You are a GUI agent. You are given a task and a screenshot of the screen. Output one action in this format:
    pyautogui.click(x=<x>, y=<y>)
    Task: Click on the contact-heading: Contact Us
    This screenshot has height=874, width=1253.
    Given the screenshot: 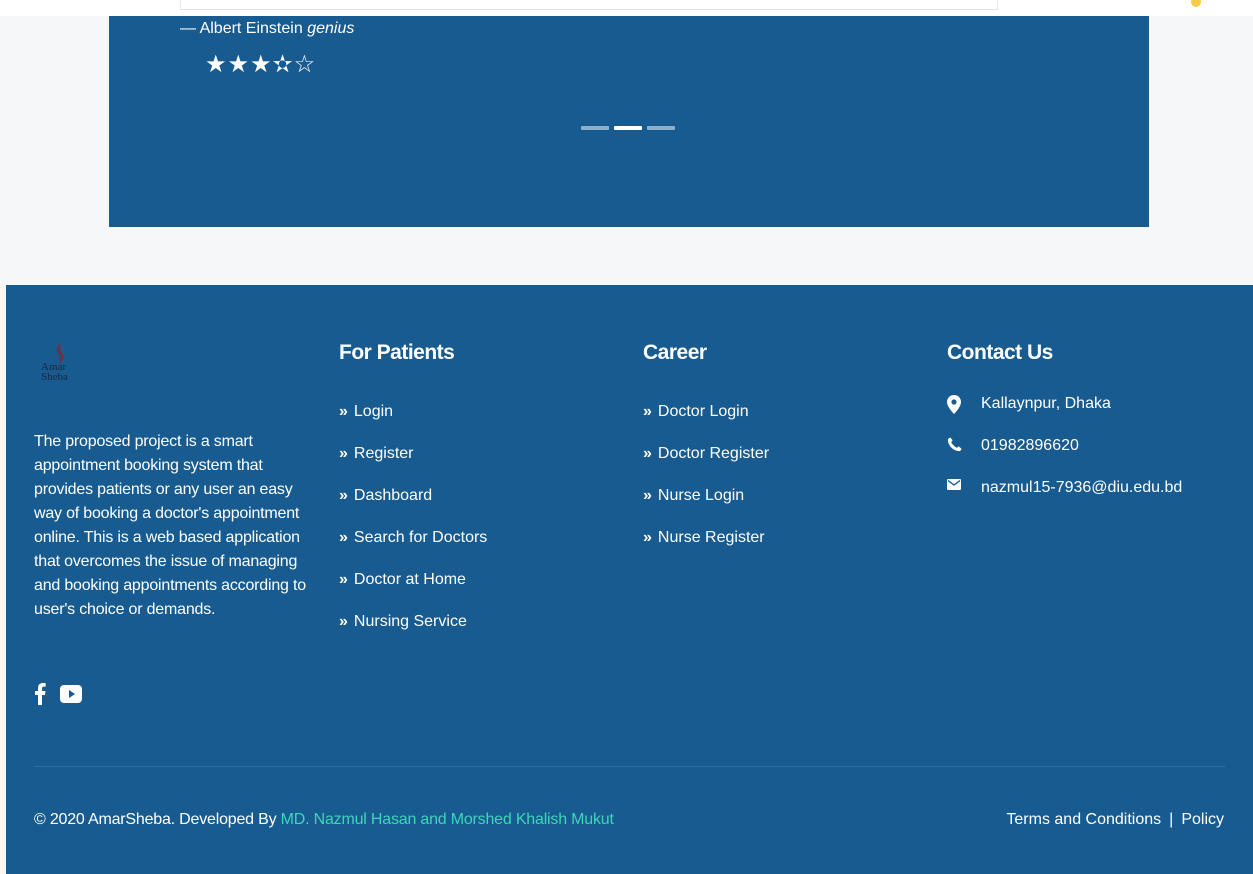 What is the action you would take?
    pyautogui.click(x=1000, y=352)
    